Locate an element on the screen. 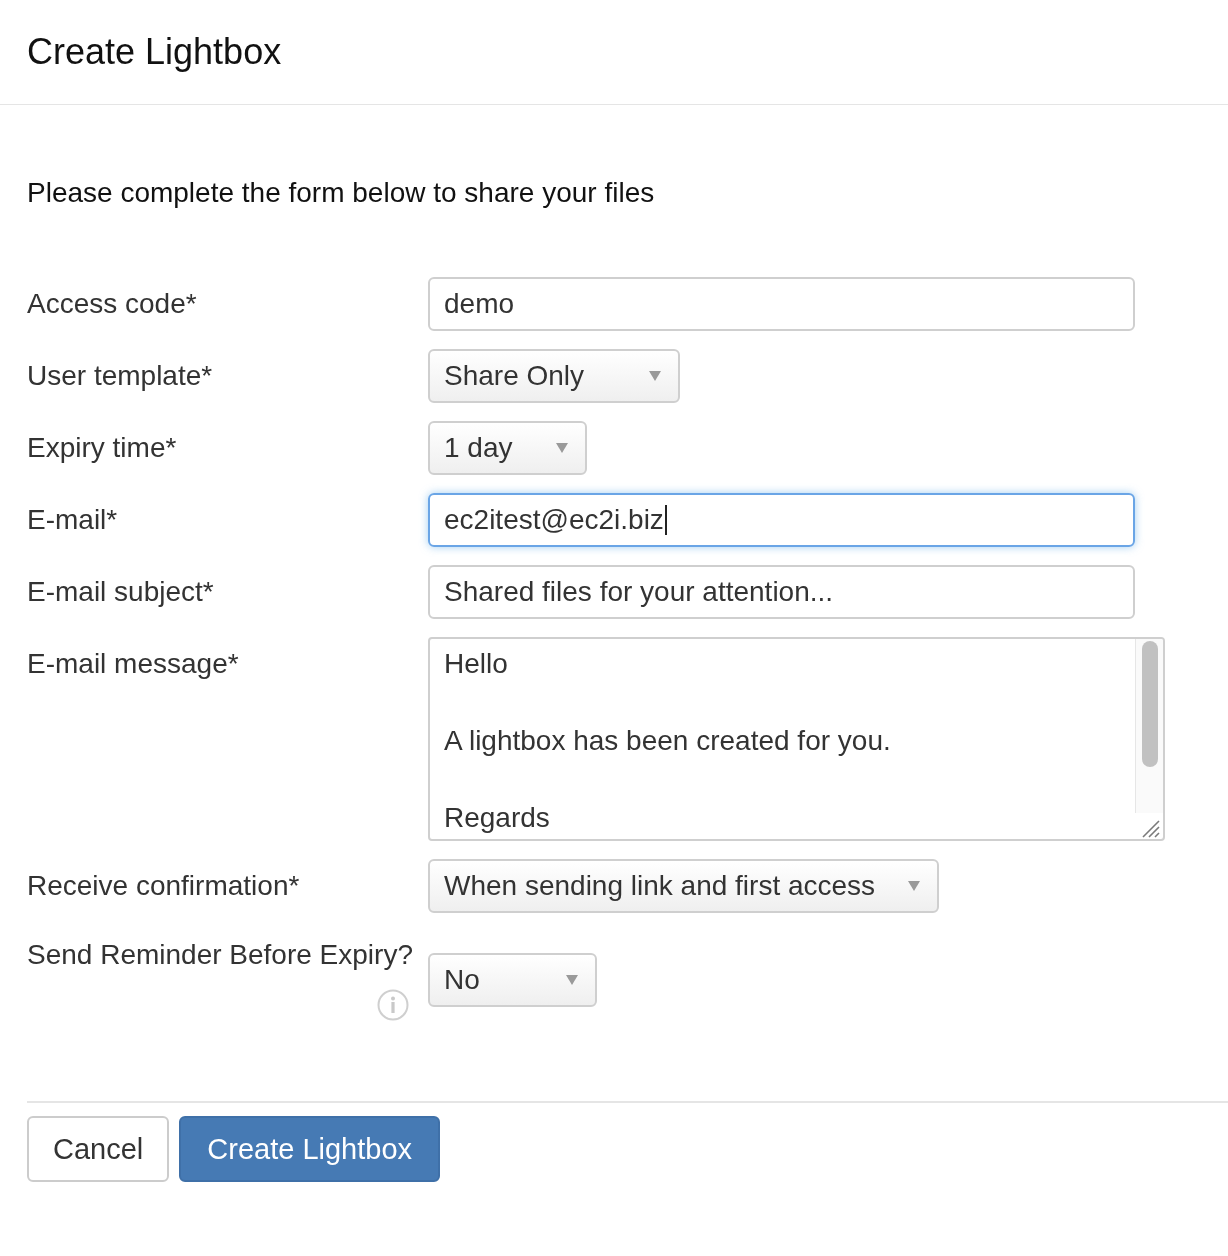  field-label: Receive confirmation* is located at coordinates (163, 886).